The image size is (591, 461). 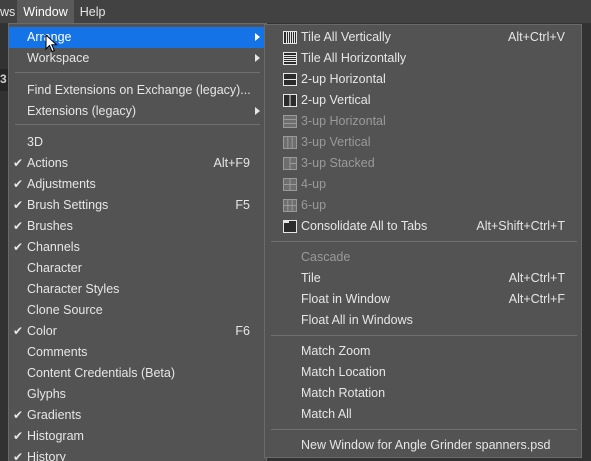 I want to click on submenu-item-label: 3-up Vertical, so click(x=336, y=142).